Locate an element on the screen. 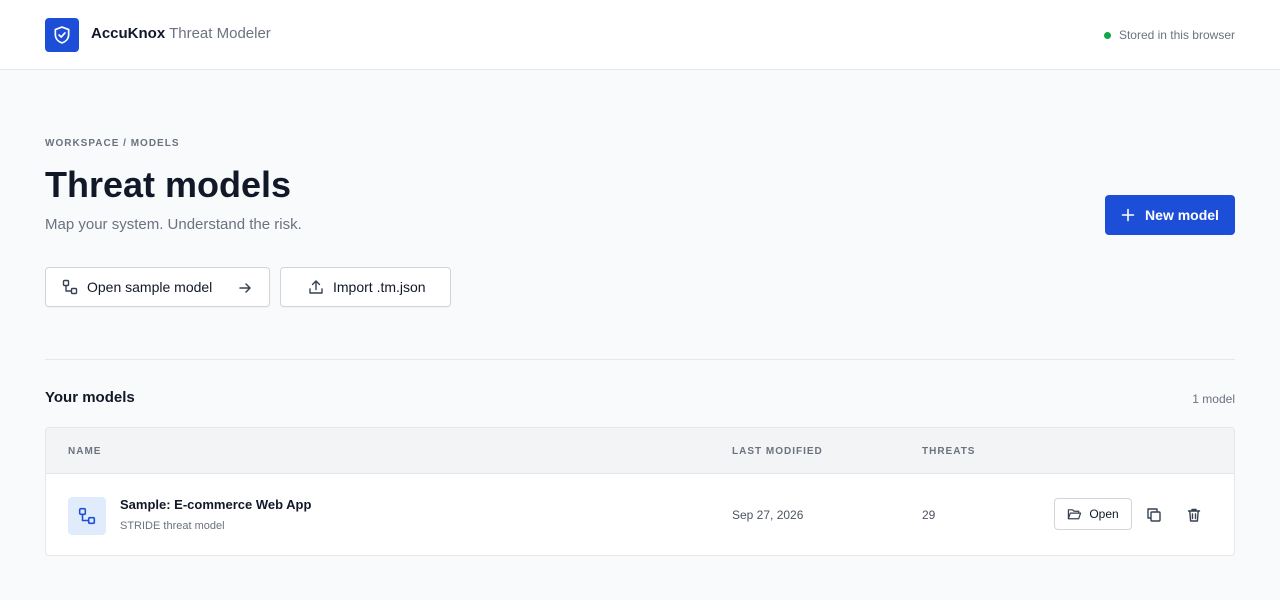 This screenshot has height=600, width=1280. new-model-button: New model is located at coordinates (1170, 215).